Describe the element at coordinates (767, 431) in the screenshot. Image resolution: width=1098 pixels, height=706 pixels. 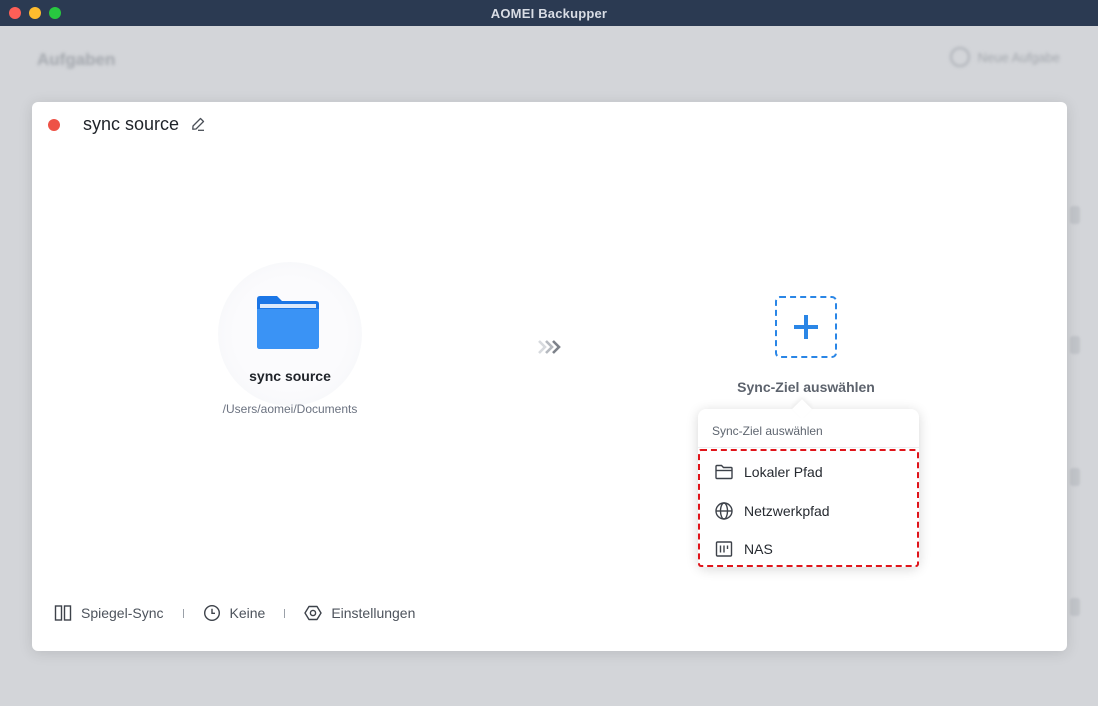
I see `menu-header: Sync-Ziel auswählen` at that location.